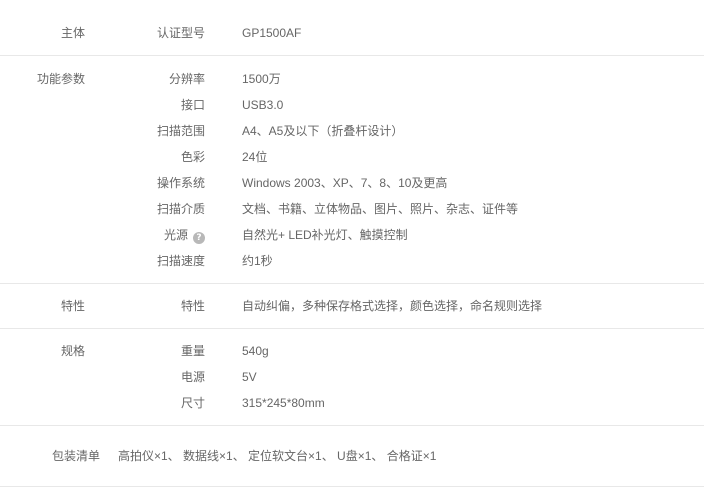 This screenshot has width=704, height=487. Describe the element at coordinates (180, 209) in the screenshot. I see `spec-key: 扫描介质` at that location.